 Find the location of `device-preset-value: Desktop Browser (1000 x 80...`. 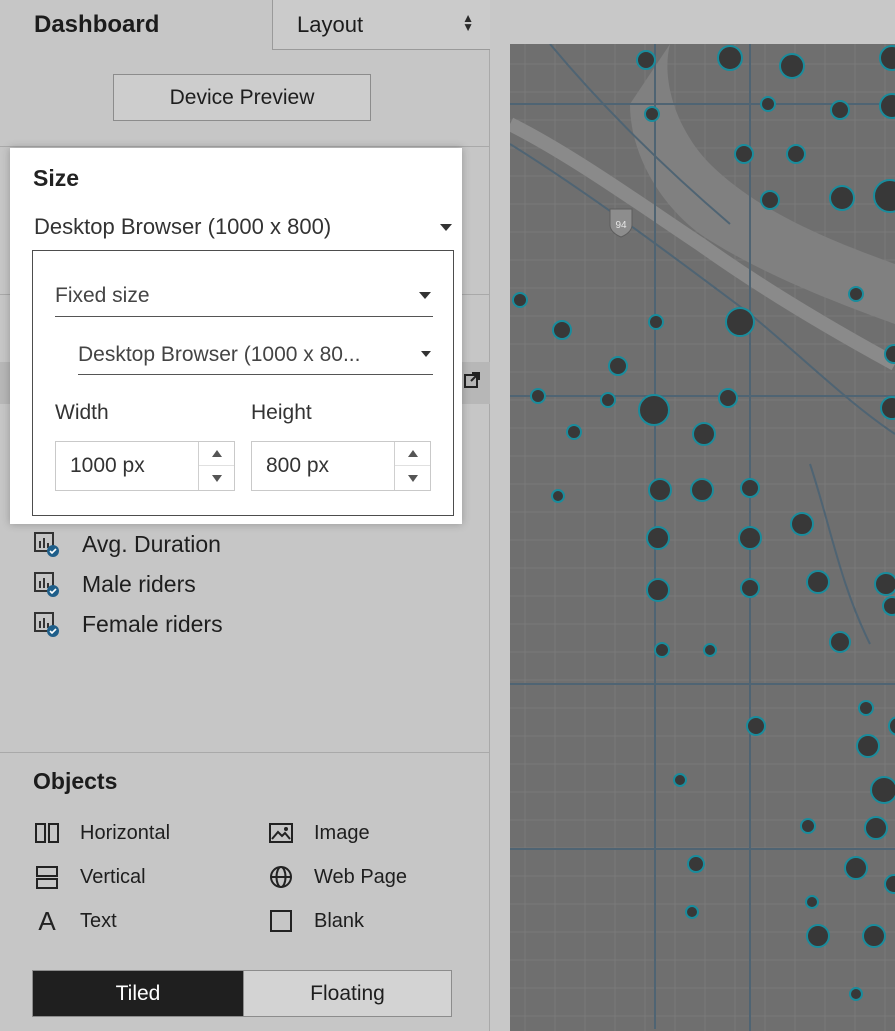

device-preset-value: Desktop Browser (1000 x 80... is located at coordinates (219, 354).